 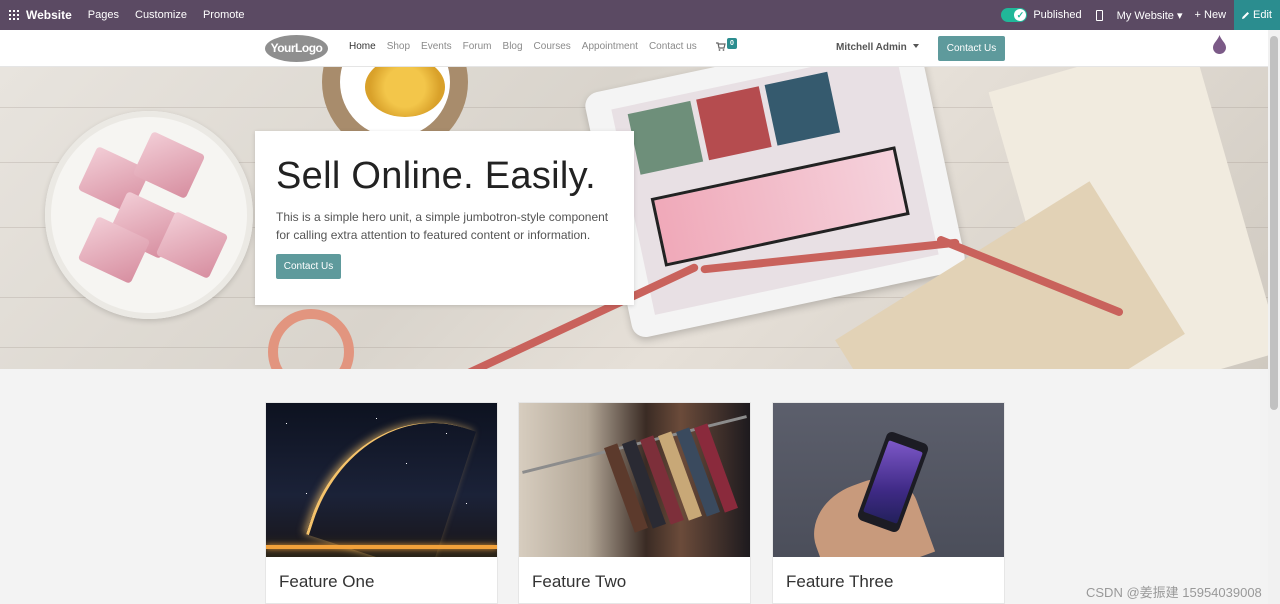 I want to click on edit-button: Edit, so click(x=1257, y=15).